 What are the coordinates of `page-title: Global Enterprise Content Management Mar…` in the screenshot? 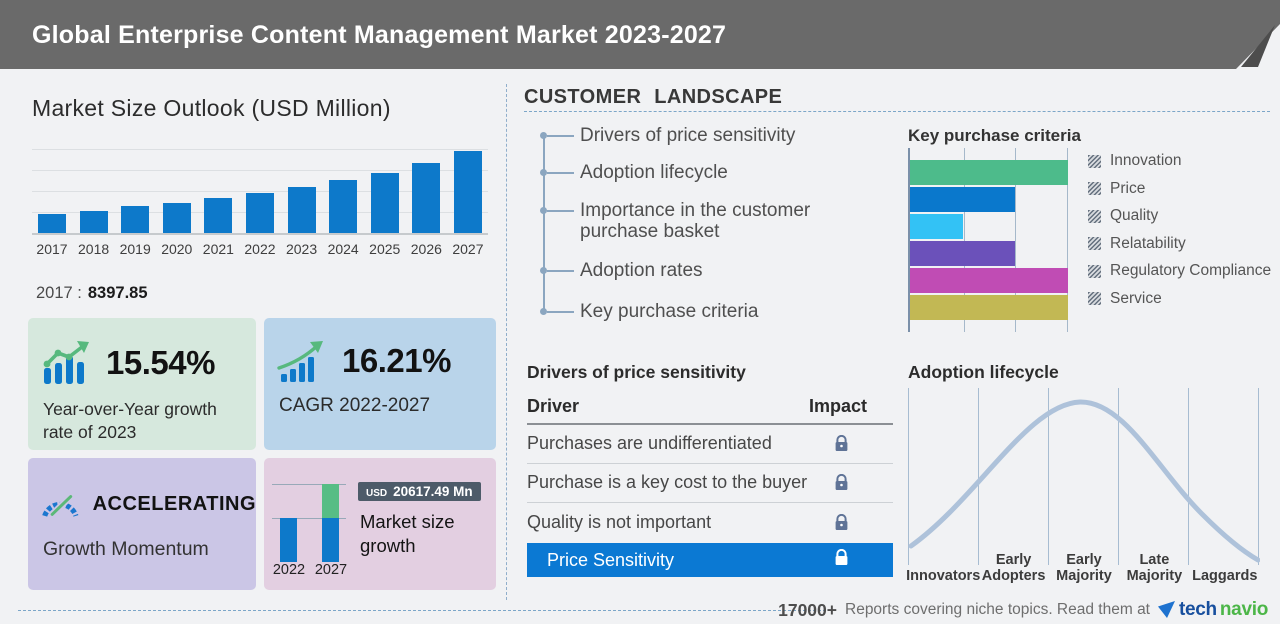 It's located at (379, 35).